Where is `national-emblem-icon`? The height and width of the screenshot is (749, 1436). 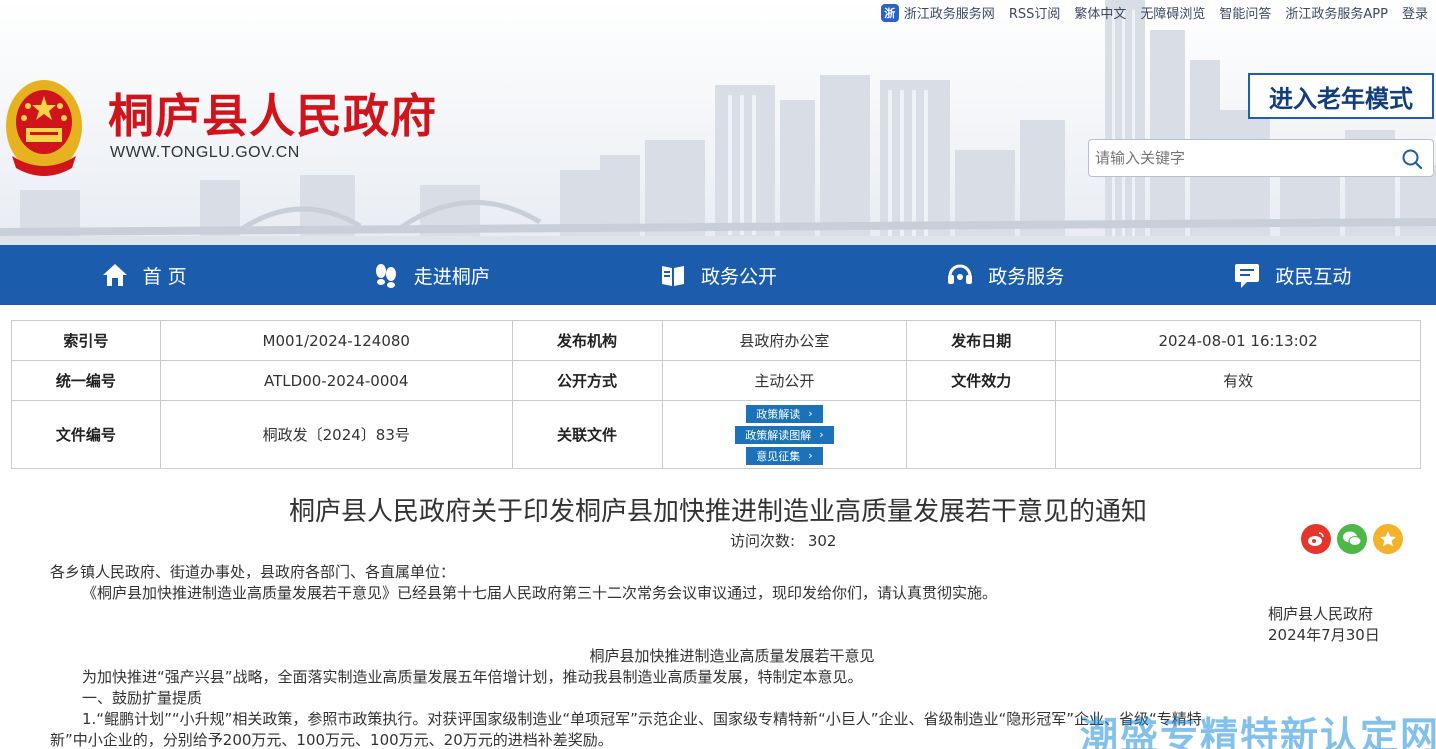 national-emblem-icon is located at coordinates (44, 128).